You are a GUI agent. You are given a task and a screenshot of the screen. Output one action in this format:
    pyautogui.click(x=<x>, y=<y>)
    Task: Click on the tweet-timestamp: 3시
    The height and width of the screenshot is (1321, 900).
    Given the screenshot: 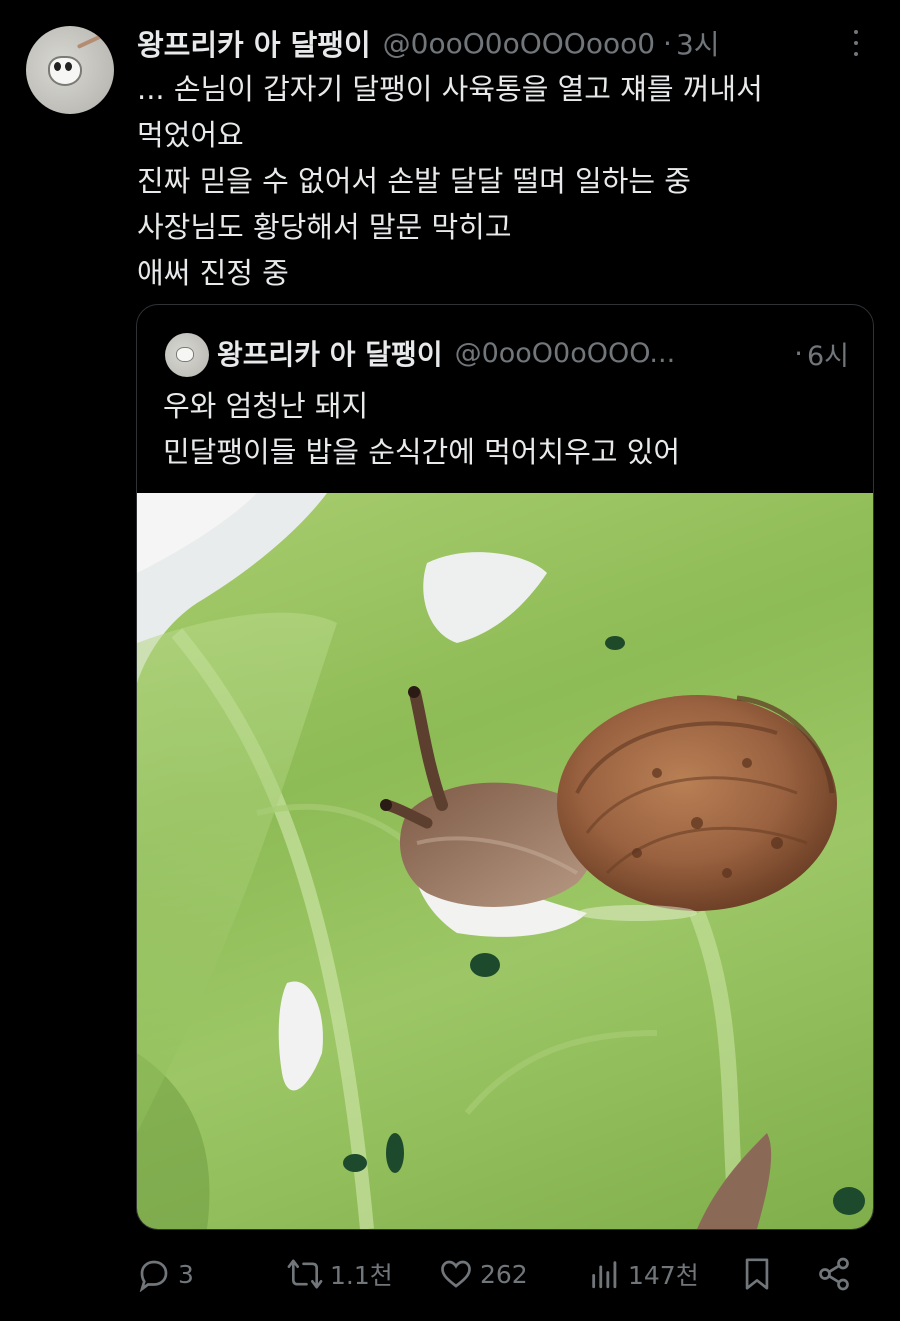 What is the action you would take?
    pyautogui.click(x=698, y=43)
    